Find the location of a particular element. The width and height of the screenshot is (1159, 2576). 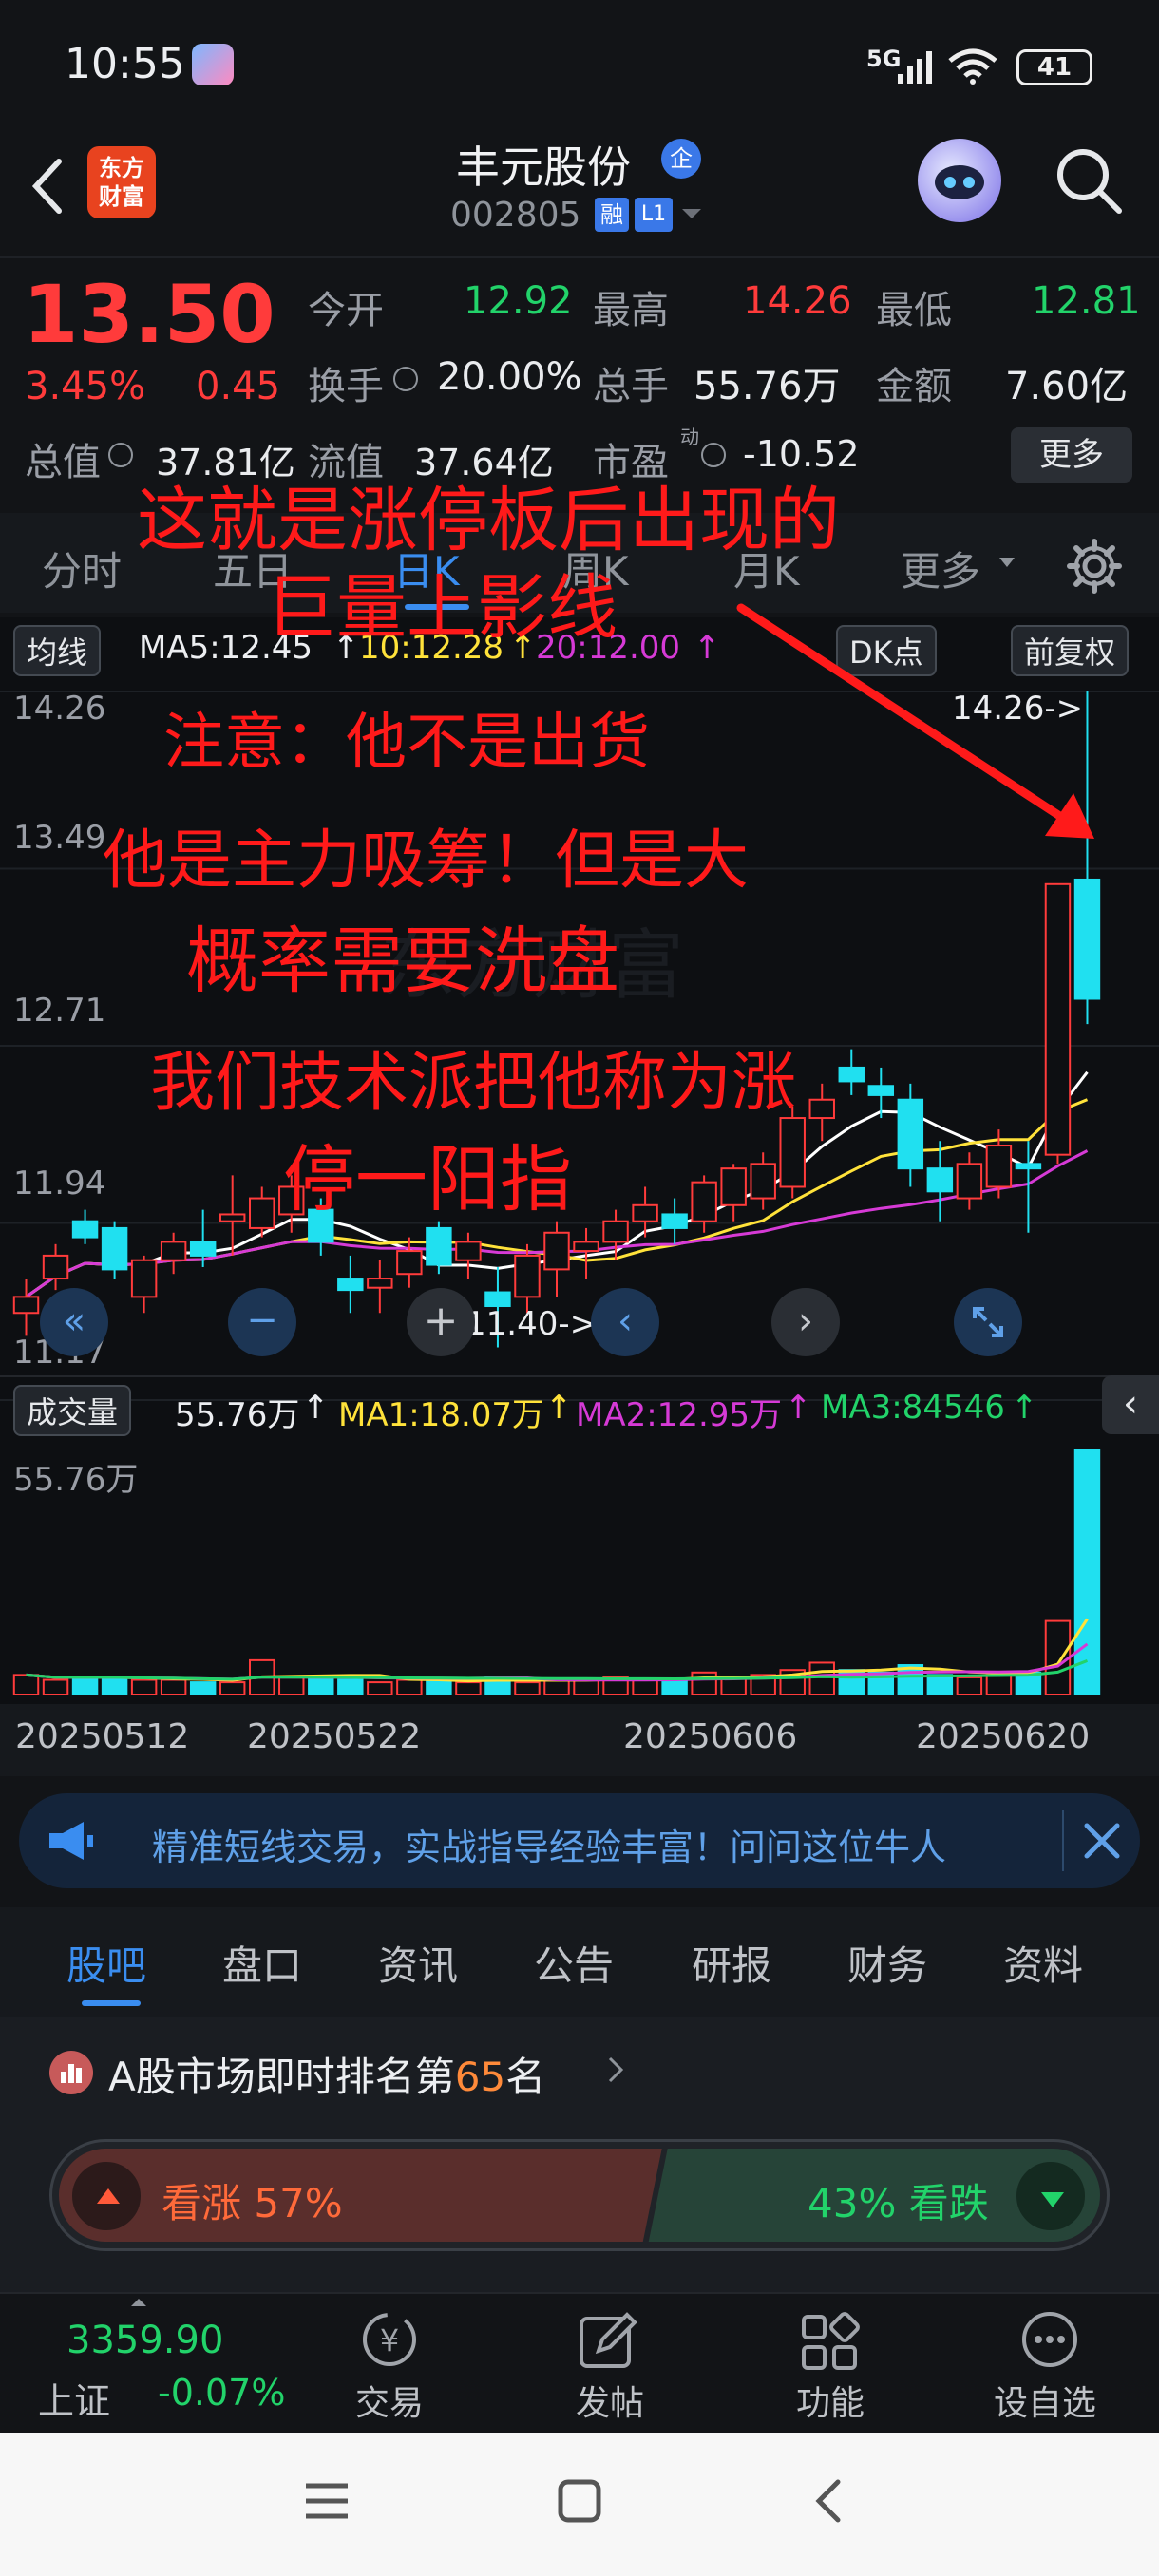

scroll-start-icon: « is located at coordinates (74, 1322).